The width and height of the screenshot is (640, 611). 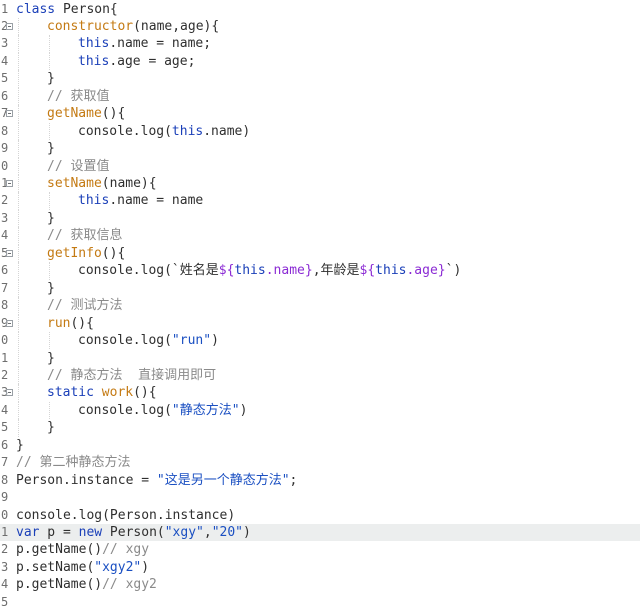 What do you see at coordinates (320, 26) in the screenshot?
I see `code-line: 2 constructor(name,age){` at bounding box center [320, 26].